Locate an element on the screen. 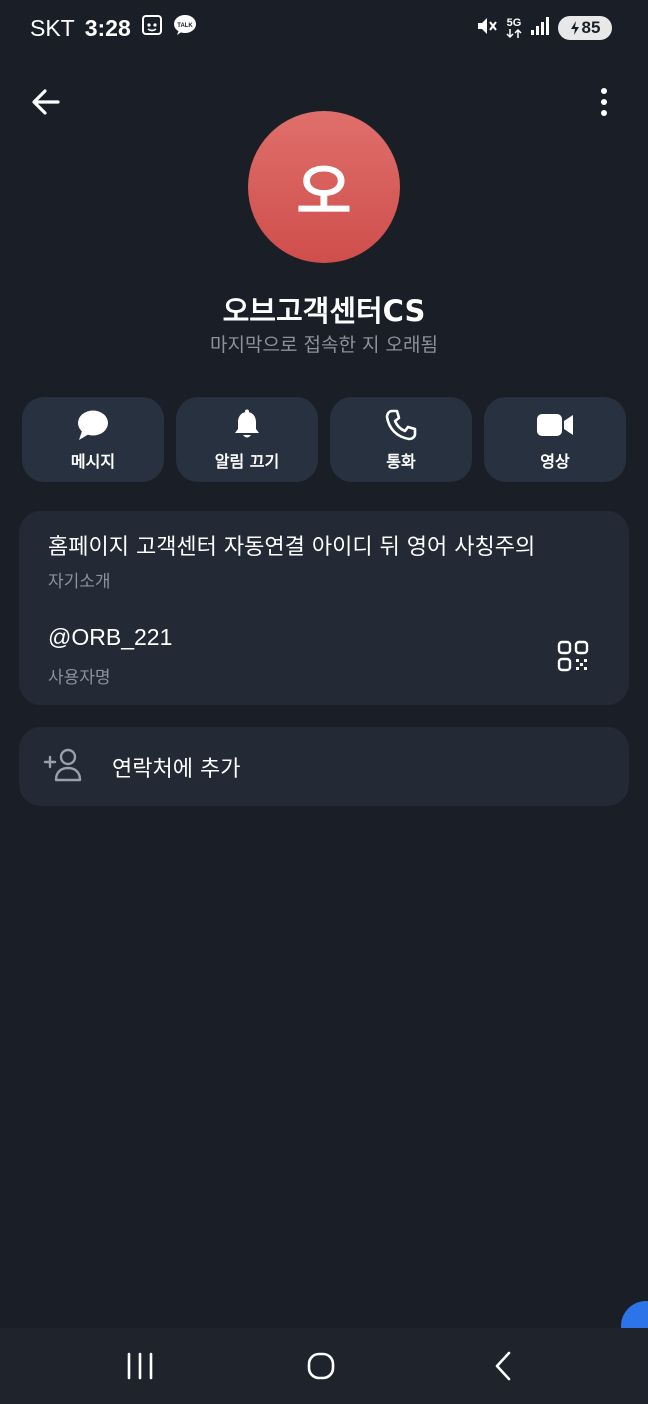 This screenshot has width=648, height=1404. signal-icon is located at coordinates (540, 28).